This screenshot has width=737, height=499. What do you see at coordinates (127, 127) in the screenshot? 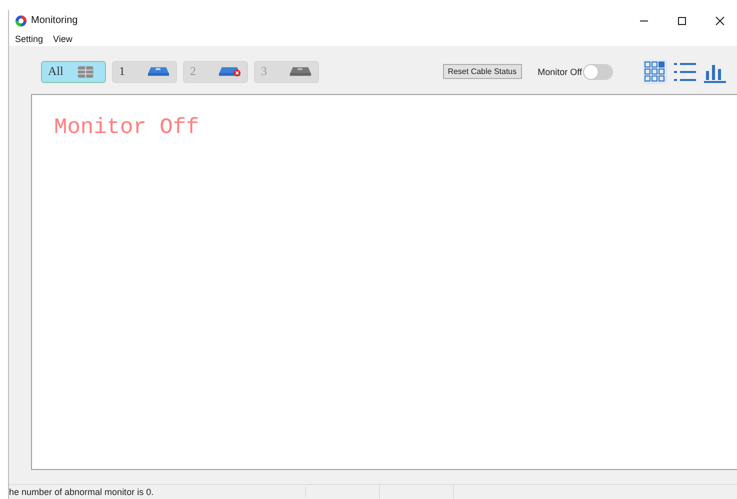
I see `monitor-status-text: Monitor Off` at bounding box center [127, 127].